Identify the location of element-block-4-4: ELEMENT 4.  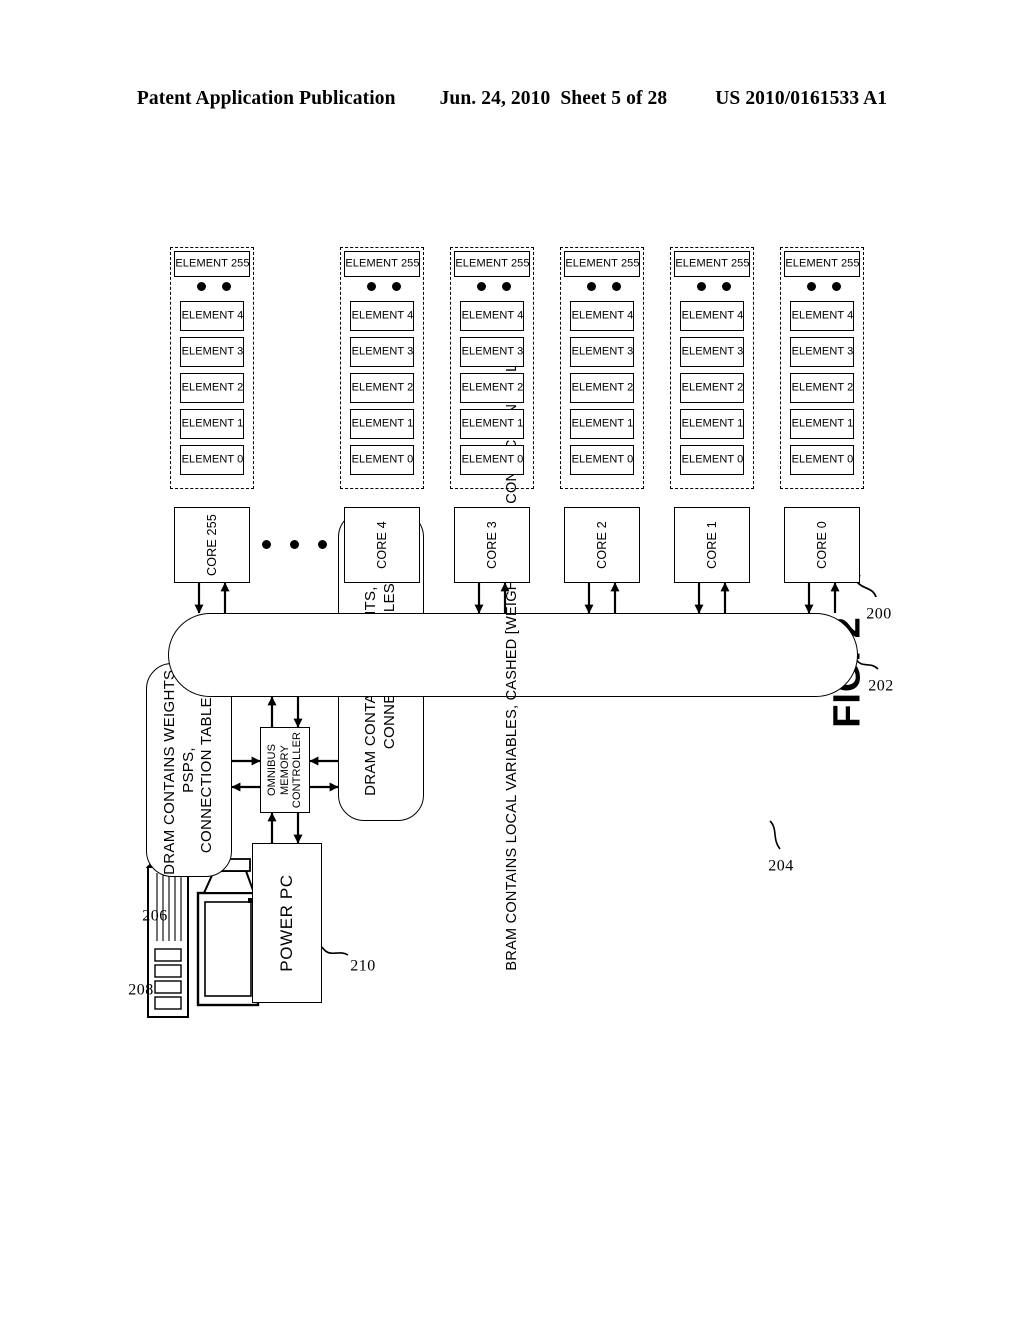
(382, 316).